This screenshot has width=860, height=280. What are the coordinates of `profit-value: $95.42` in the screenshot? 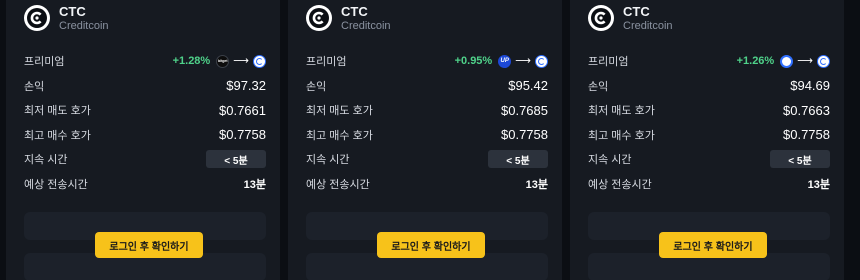 It's located at (528, 85).